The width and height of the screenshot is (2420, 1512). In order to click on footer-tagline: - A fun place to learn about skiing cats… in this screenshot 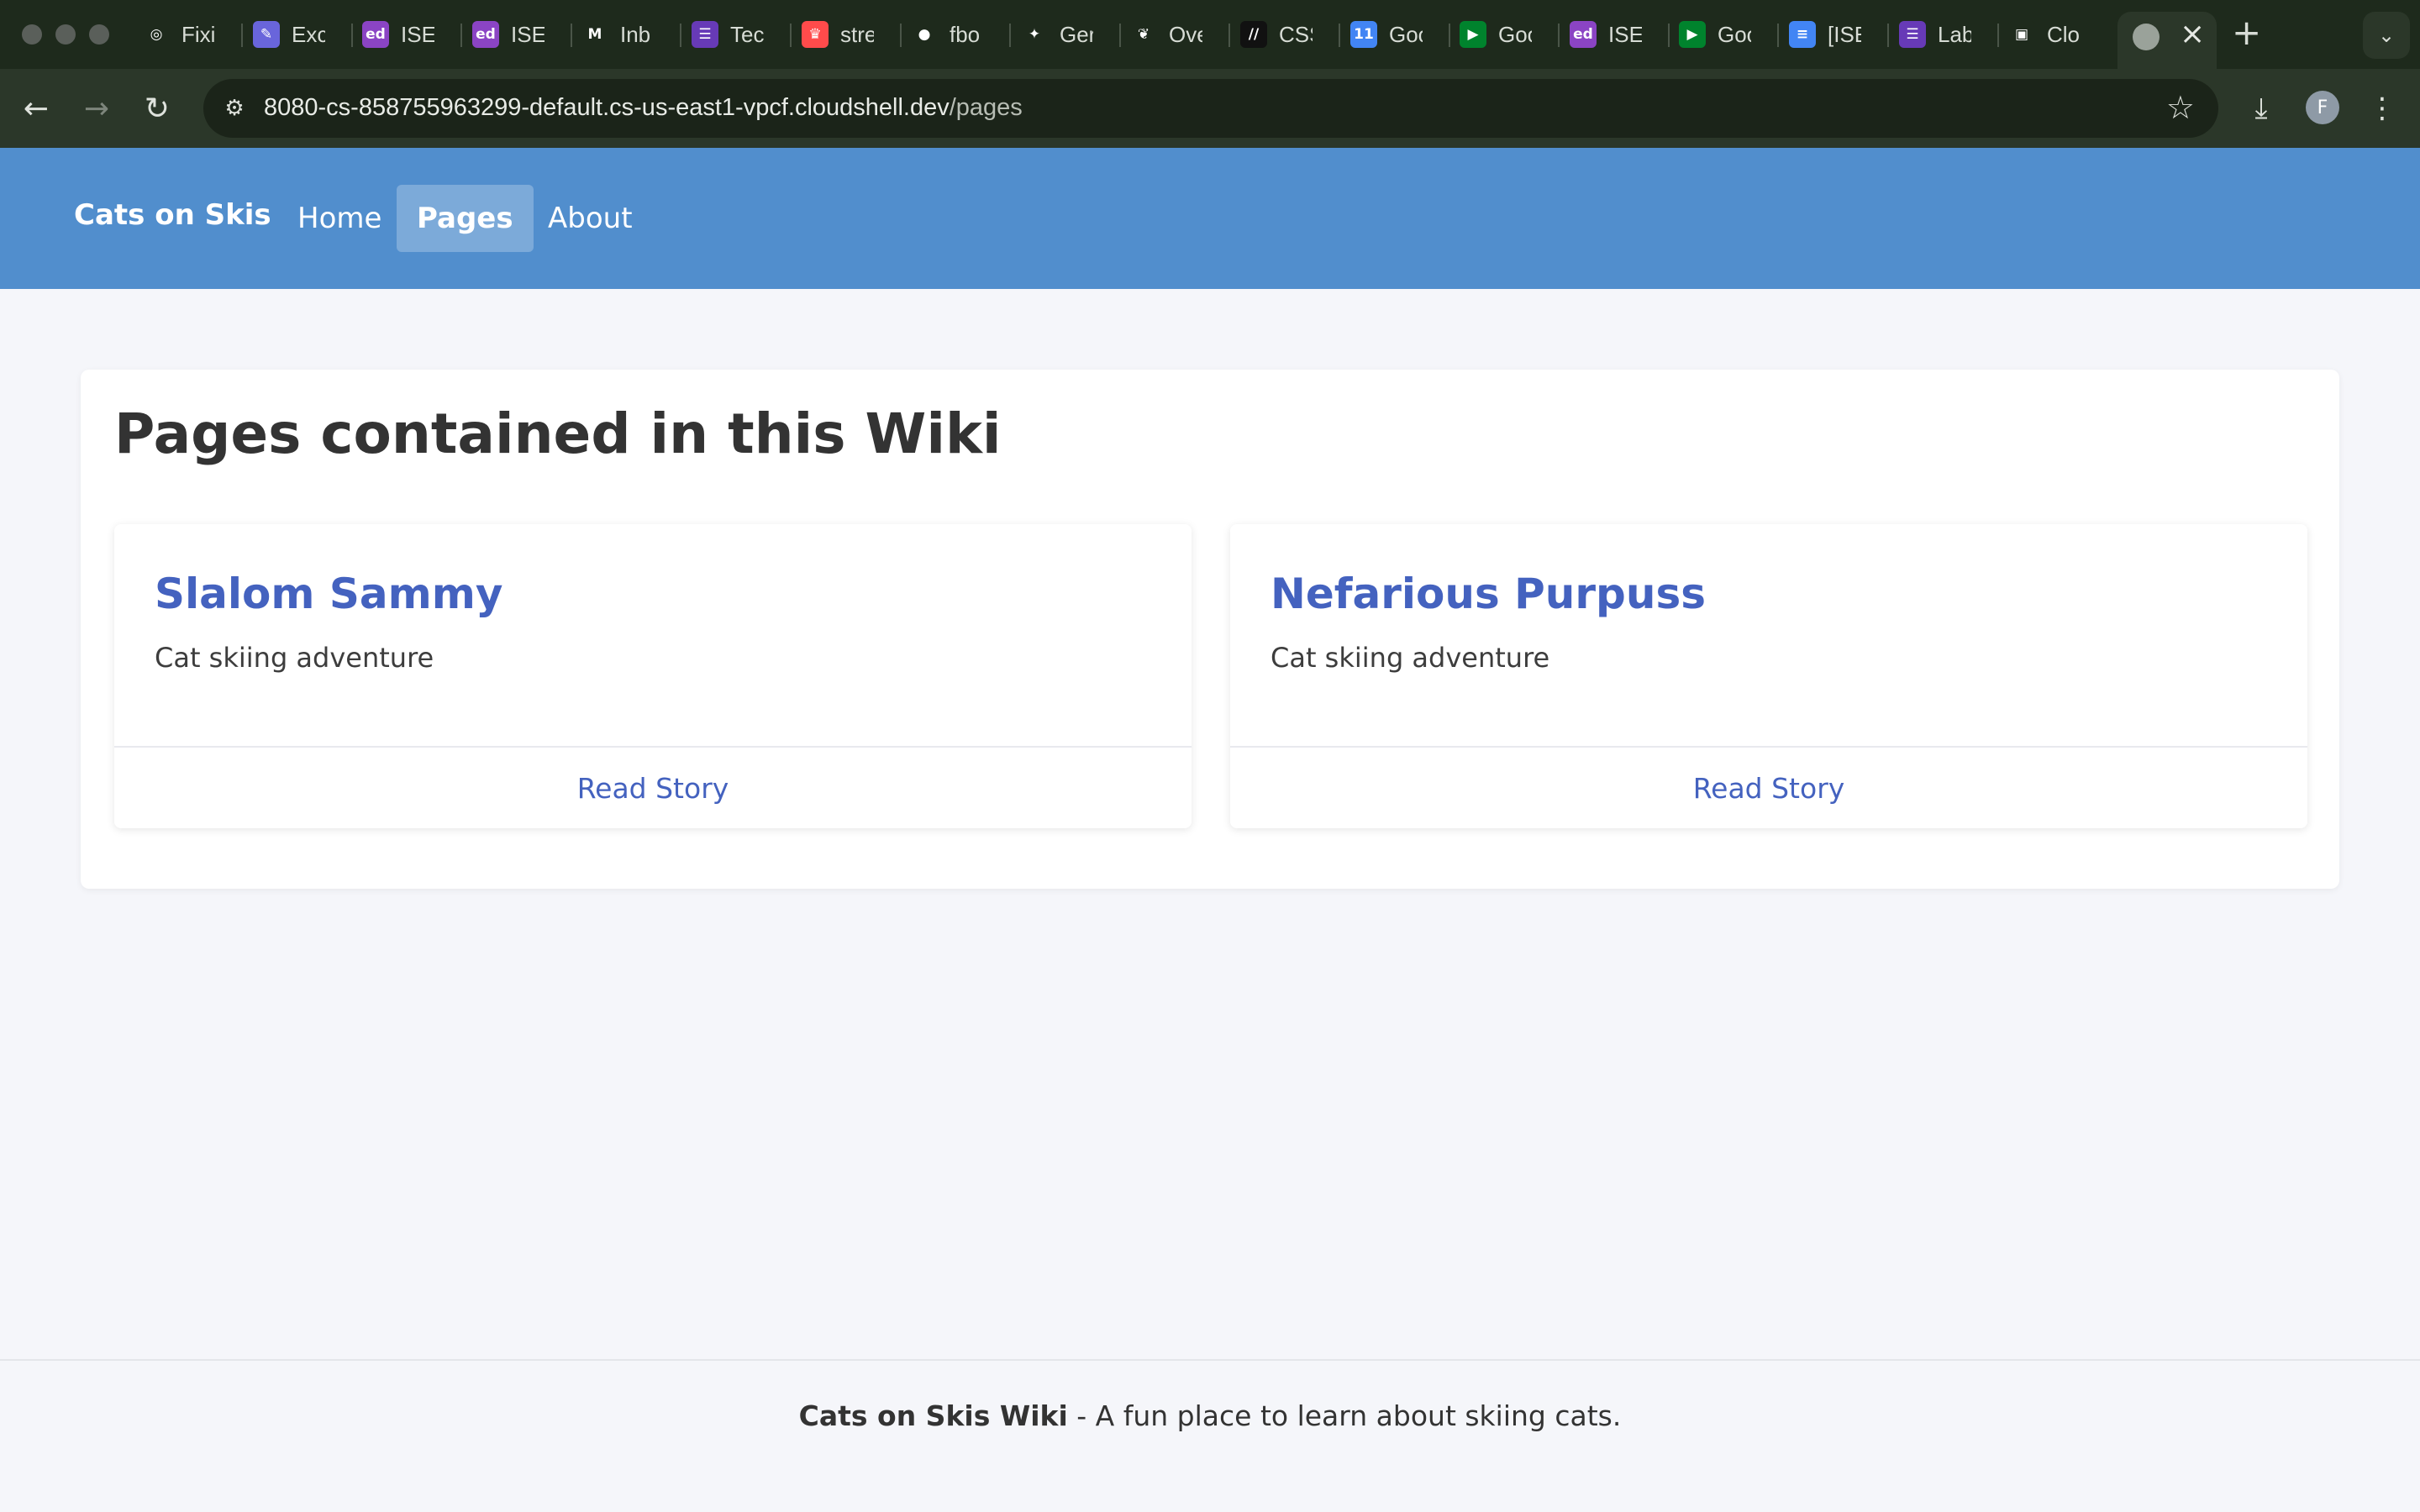, I will do `click(1345, 1415)`.